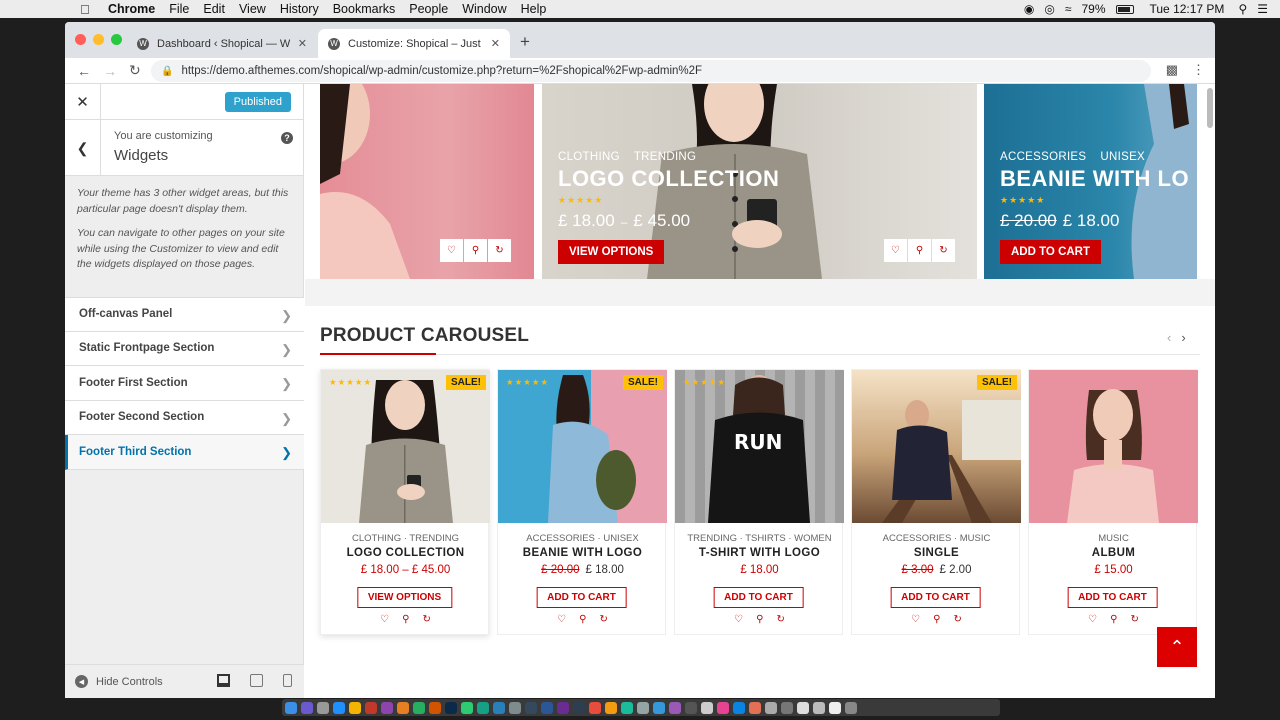 The image size is (1280, 720). Describe the element at coordinates (184, 417) in the screenshot. I see `section-footer-second: Footer Second Section ❯` at that location.